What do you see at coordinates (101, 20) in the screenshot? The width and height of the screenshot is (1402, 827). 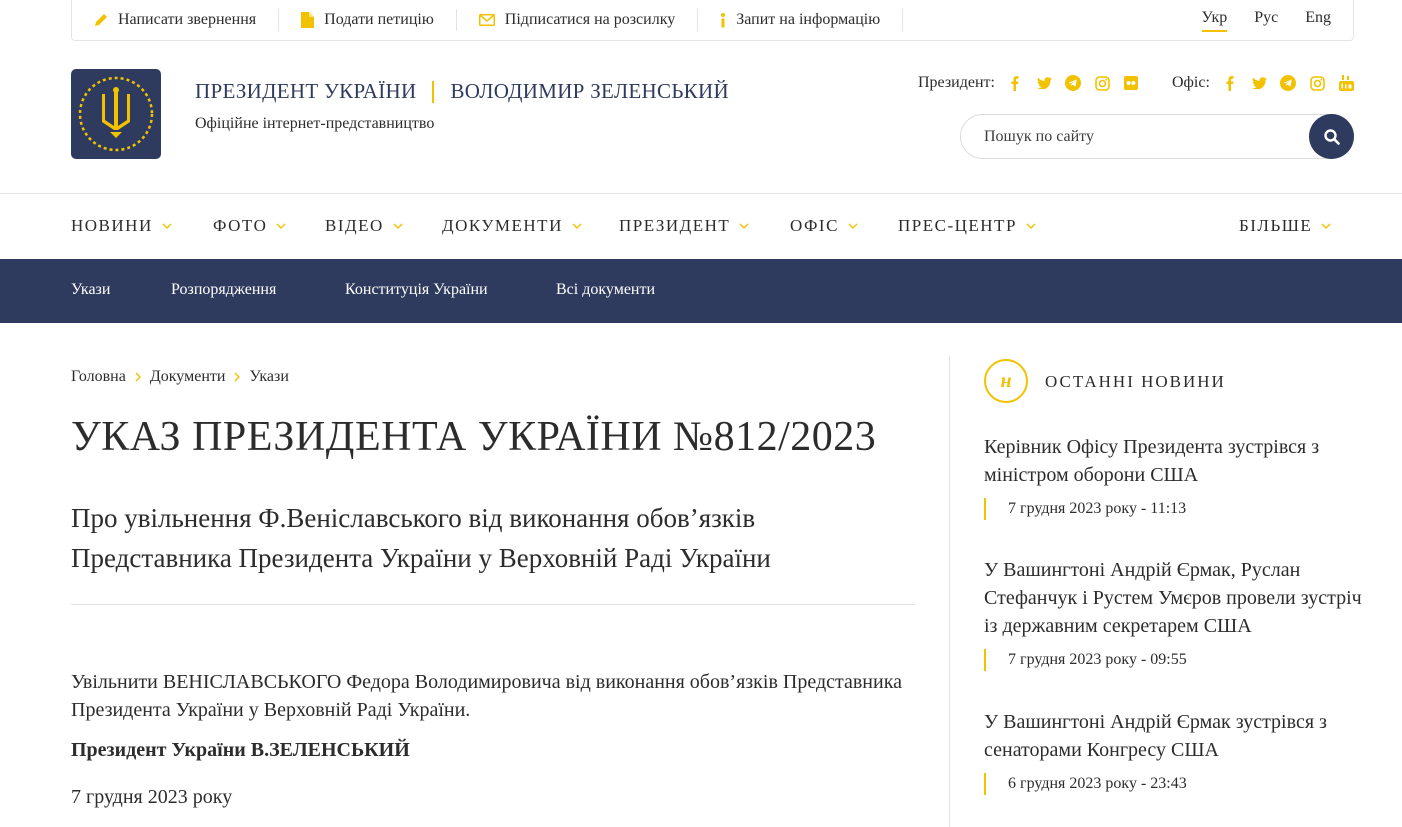 I see `pencil-icon` at bounding box center [101, 20].